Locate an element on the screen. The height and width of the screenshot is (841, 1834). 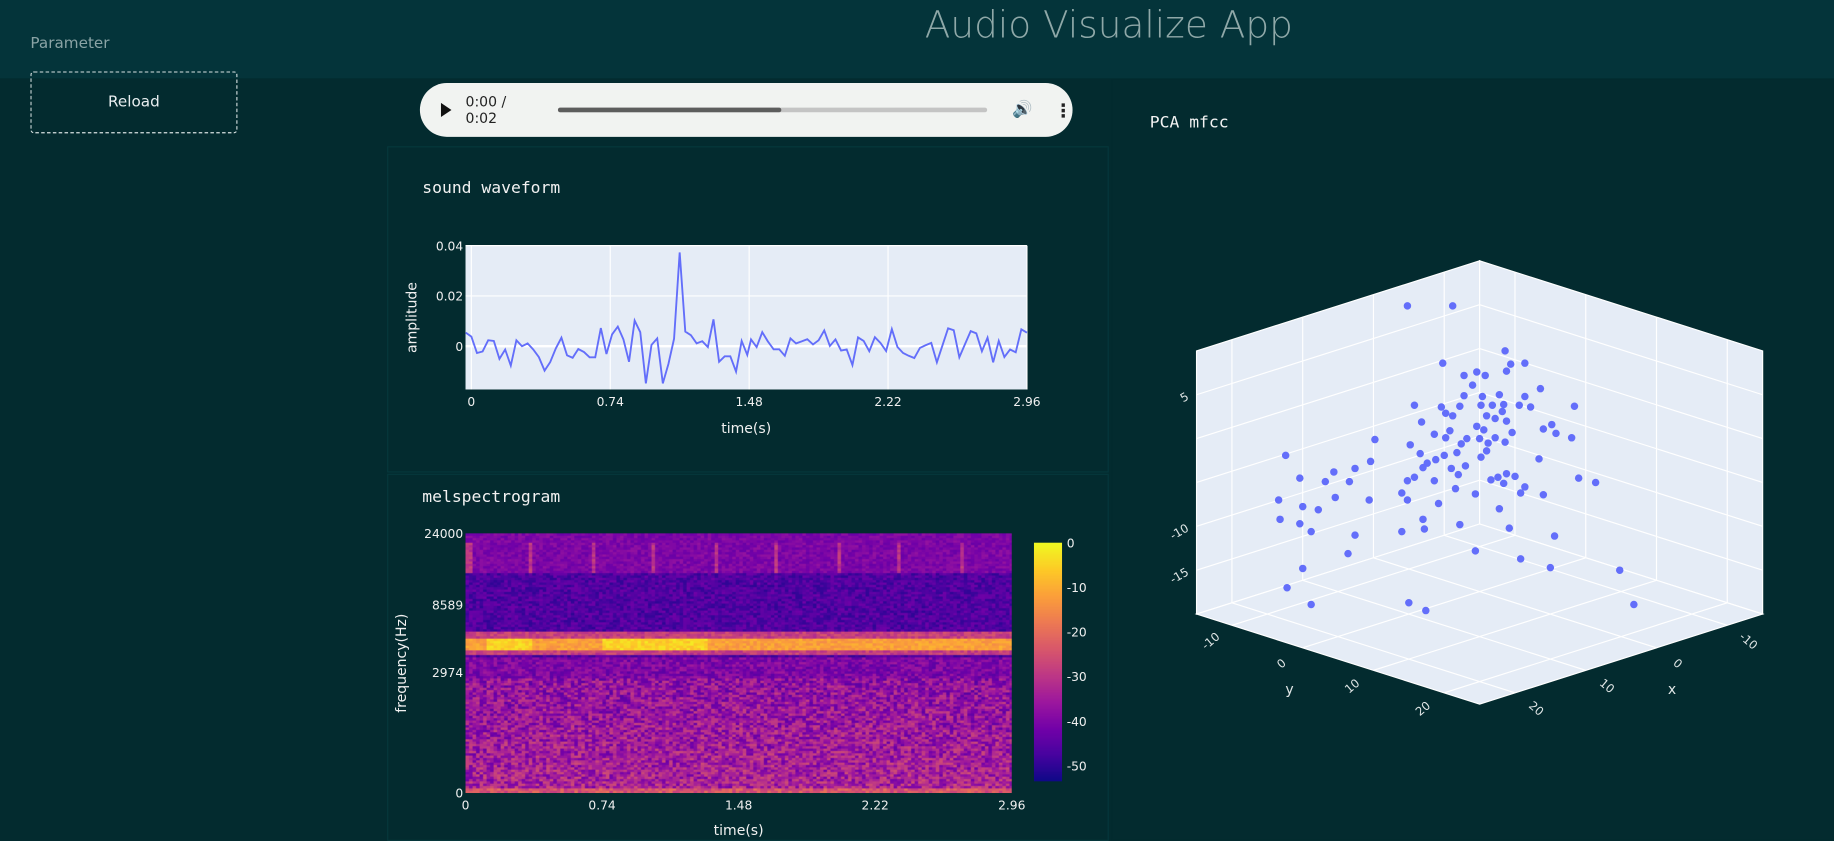
volume-icon: 🔊 is located at coordinates (1022, 110).